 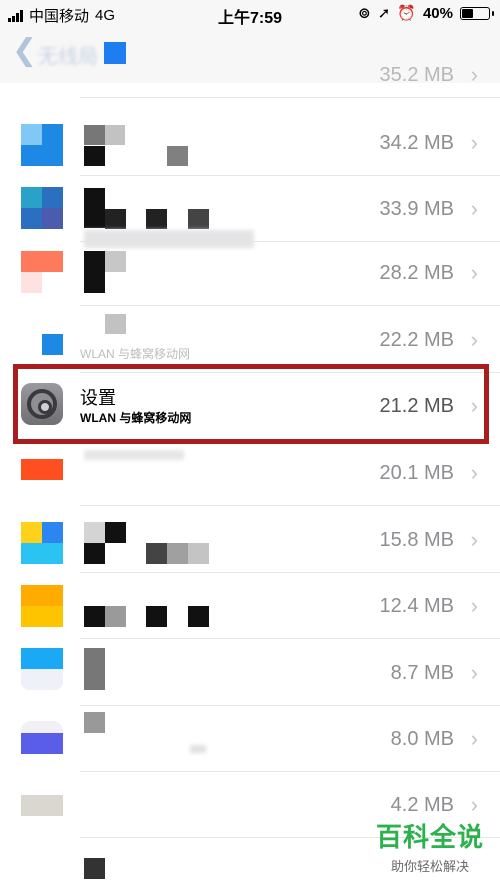 I want to click on app-size: 8.0 MB, so click(x=422, y=739).